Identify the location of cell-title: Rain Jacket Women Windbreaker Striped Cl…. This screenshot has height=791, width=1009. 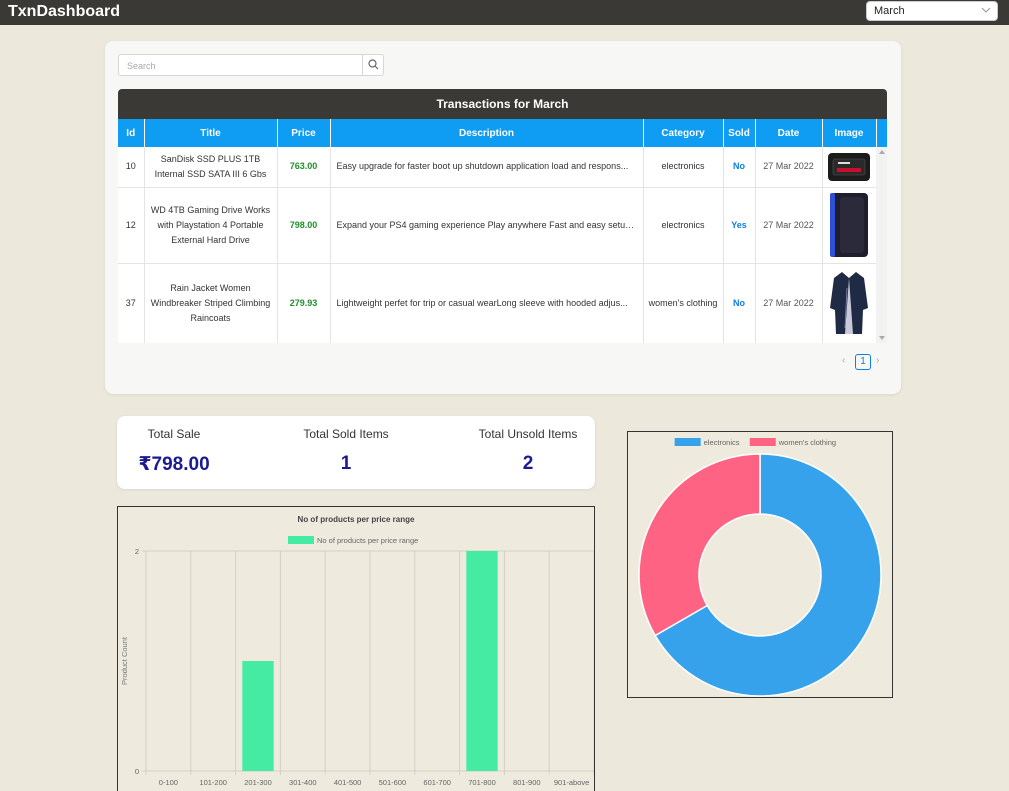
(211, 303).